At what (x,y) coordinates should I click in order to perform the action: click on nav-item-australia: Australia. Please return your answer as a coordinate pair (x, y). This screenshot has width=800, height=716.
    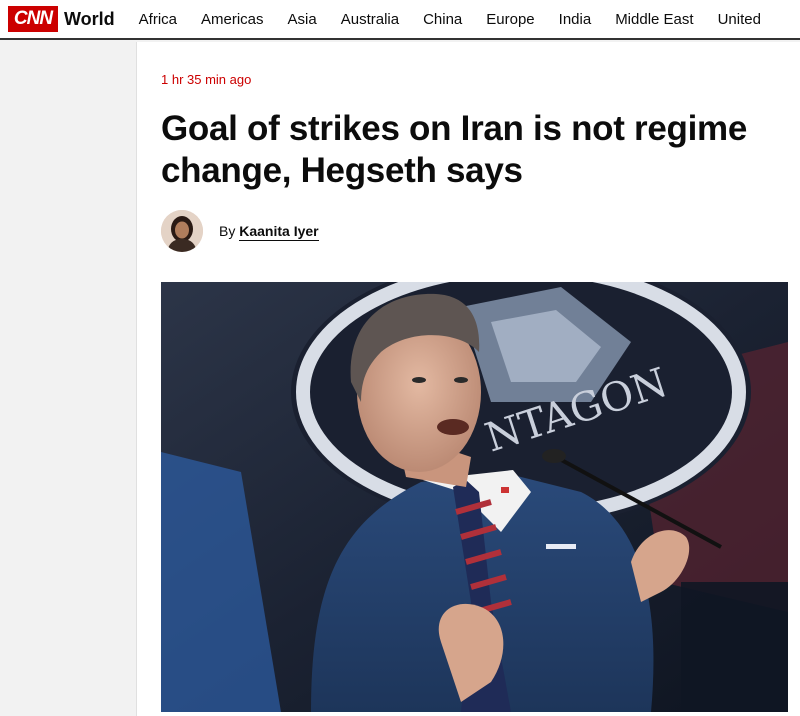
    Looking at the image, I should click on (370, 19).